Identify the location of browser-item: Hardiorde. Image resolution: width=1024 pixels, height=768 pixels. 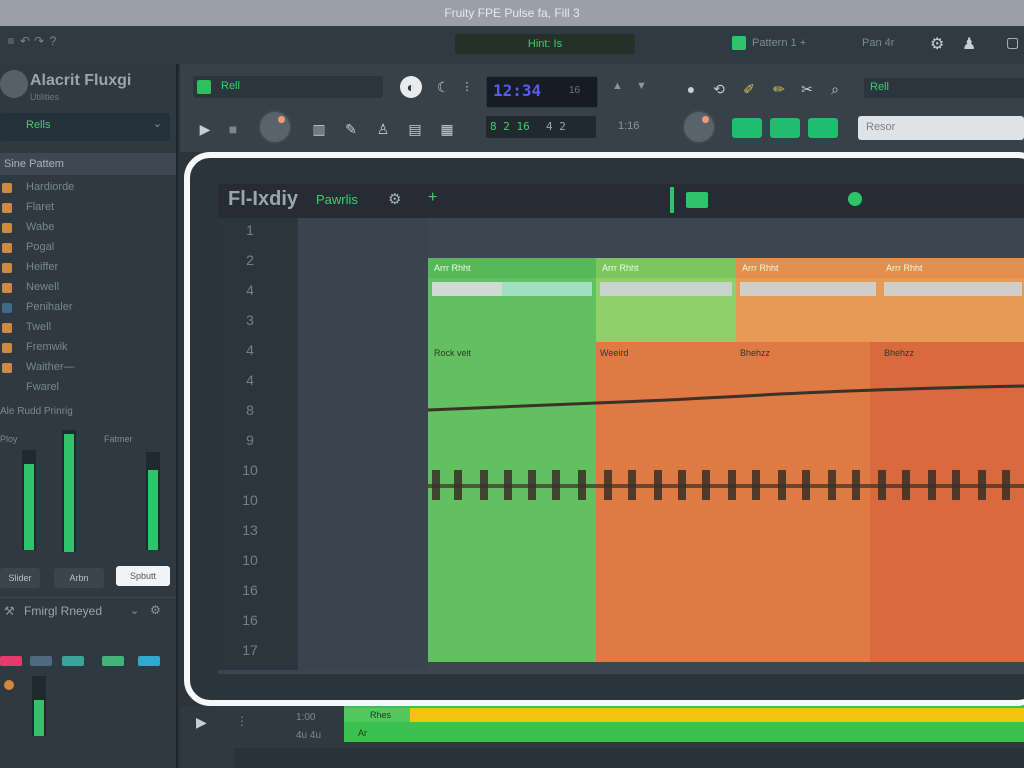
(85, 188).